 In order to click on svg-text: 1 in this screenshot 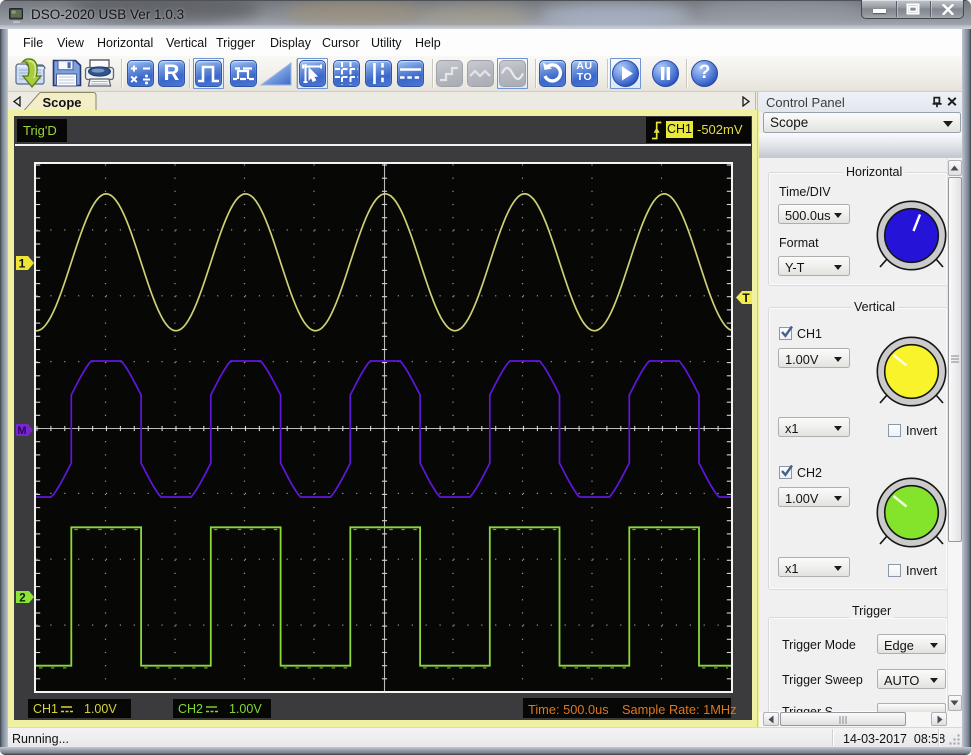, I will do `click(22, 263)`.